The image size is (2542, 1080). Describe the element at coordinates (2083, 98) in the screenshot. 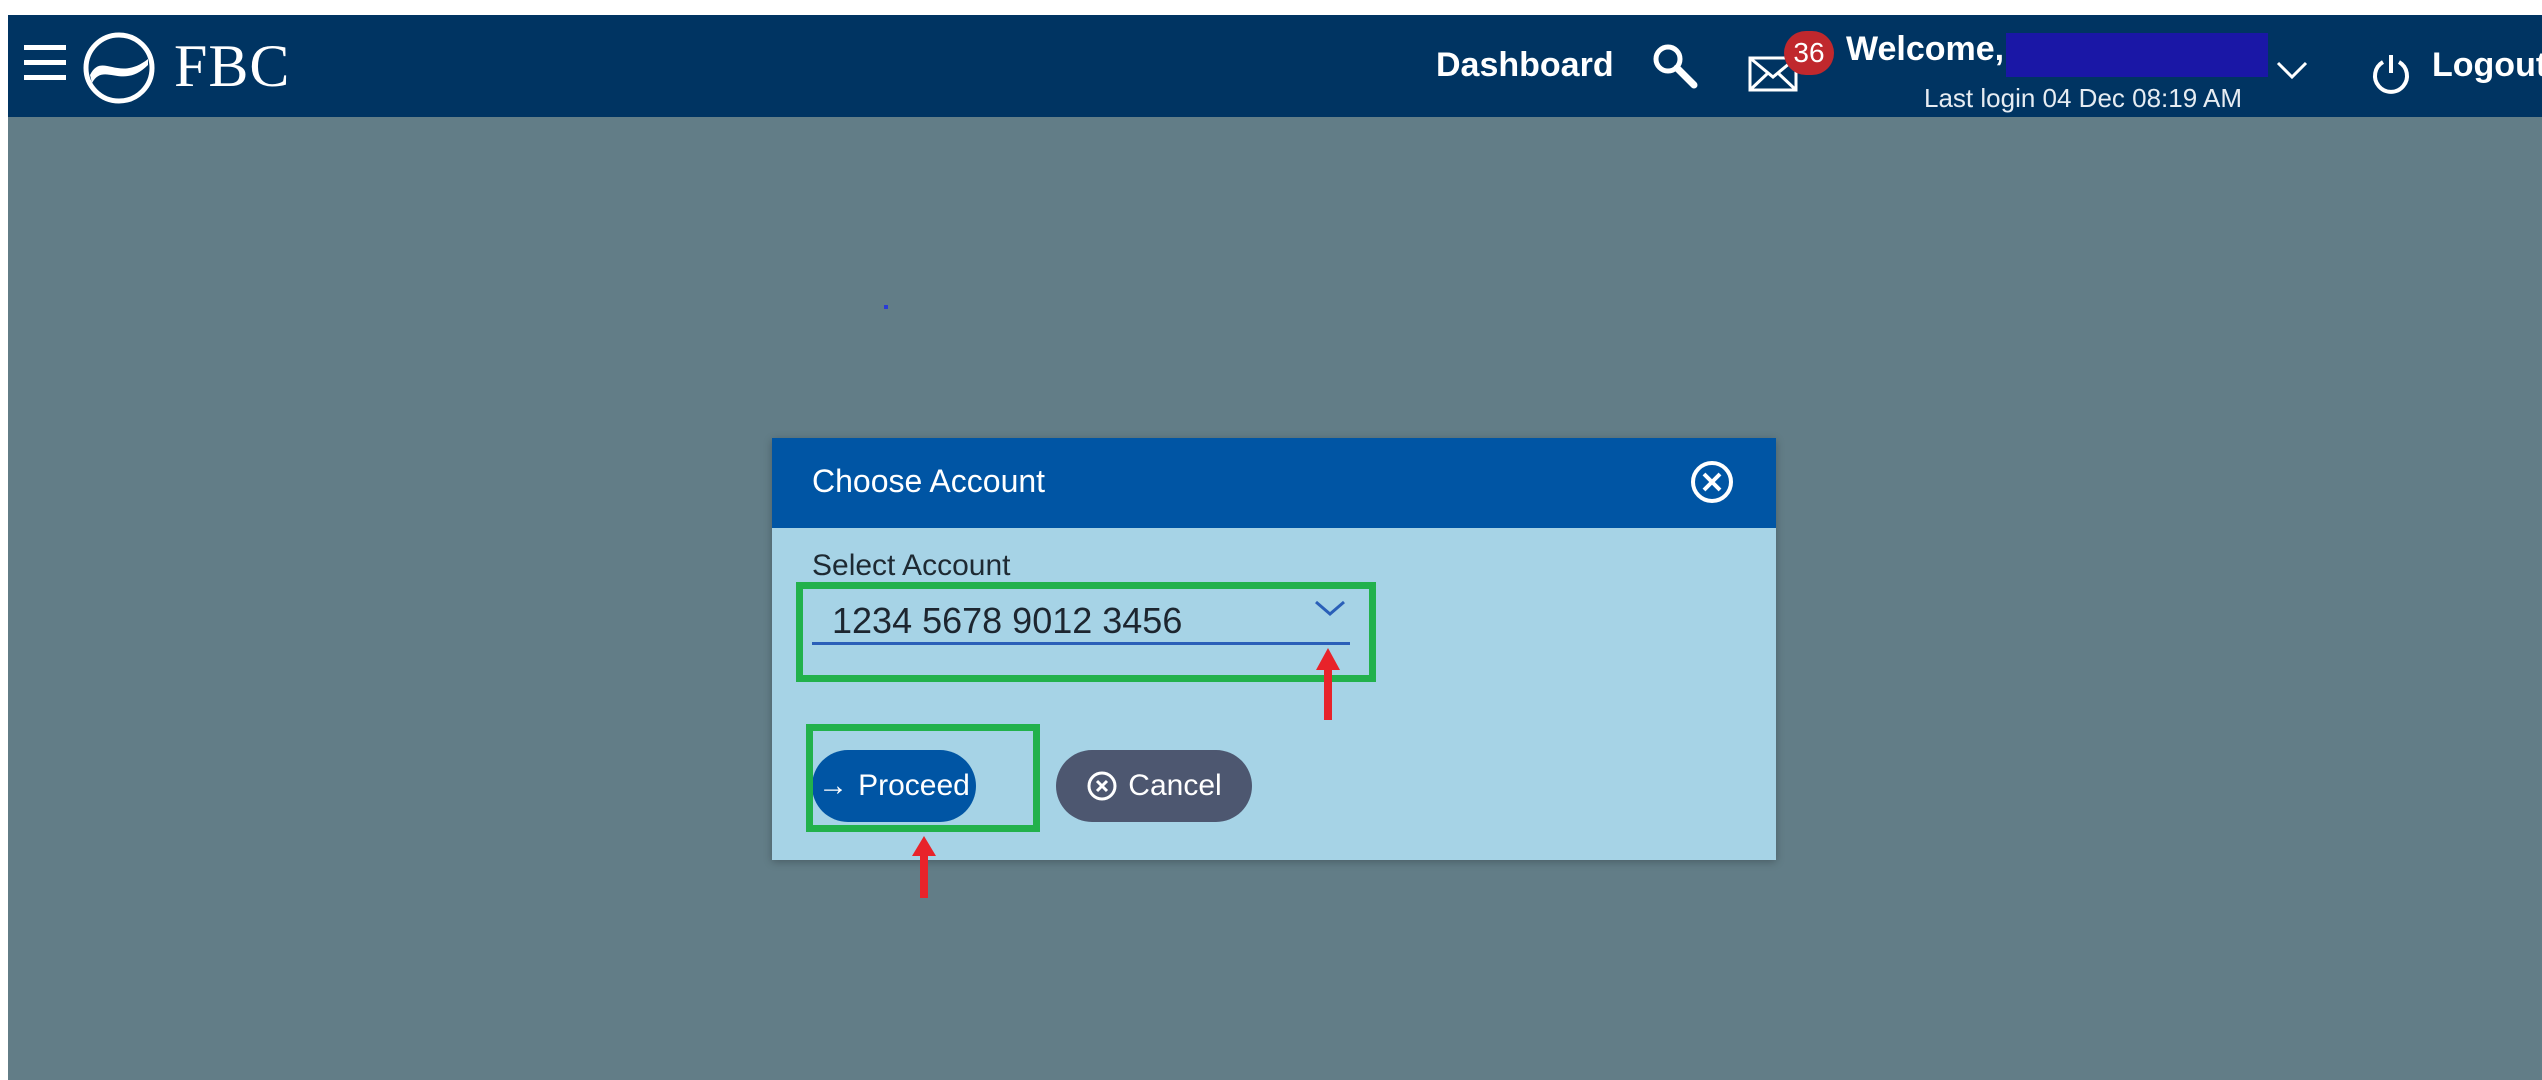

I see `last-login-text: Last login 04 Dec 08:19 AM` at that location.